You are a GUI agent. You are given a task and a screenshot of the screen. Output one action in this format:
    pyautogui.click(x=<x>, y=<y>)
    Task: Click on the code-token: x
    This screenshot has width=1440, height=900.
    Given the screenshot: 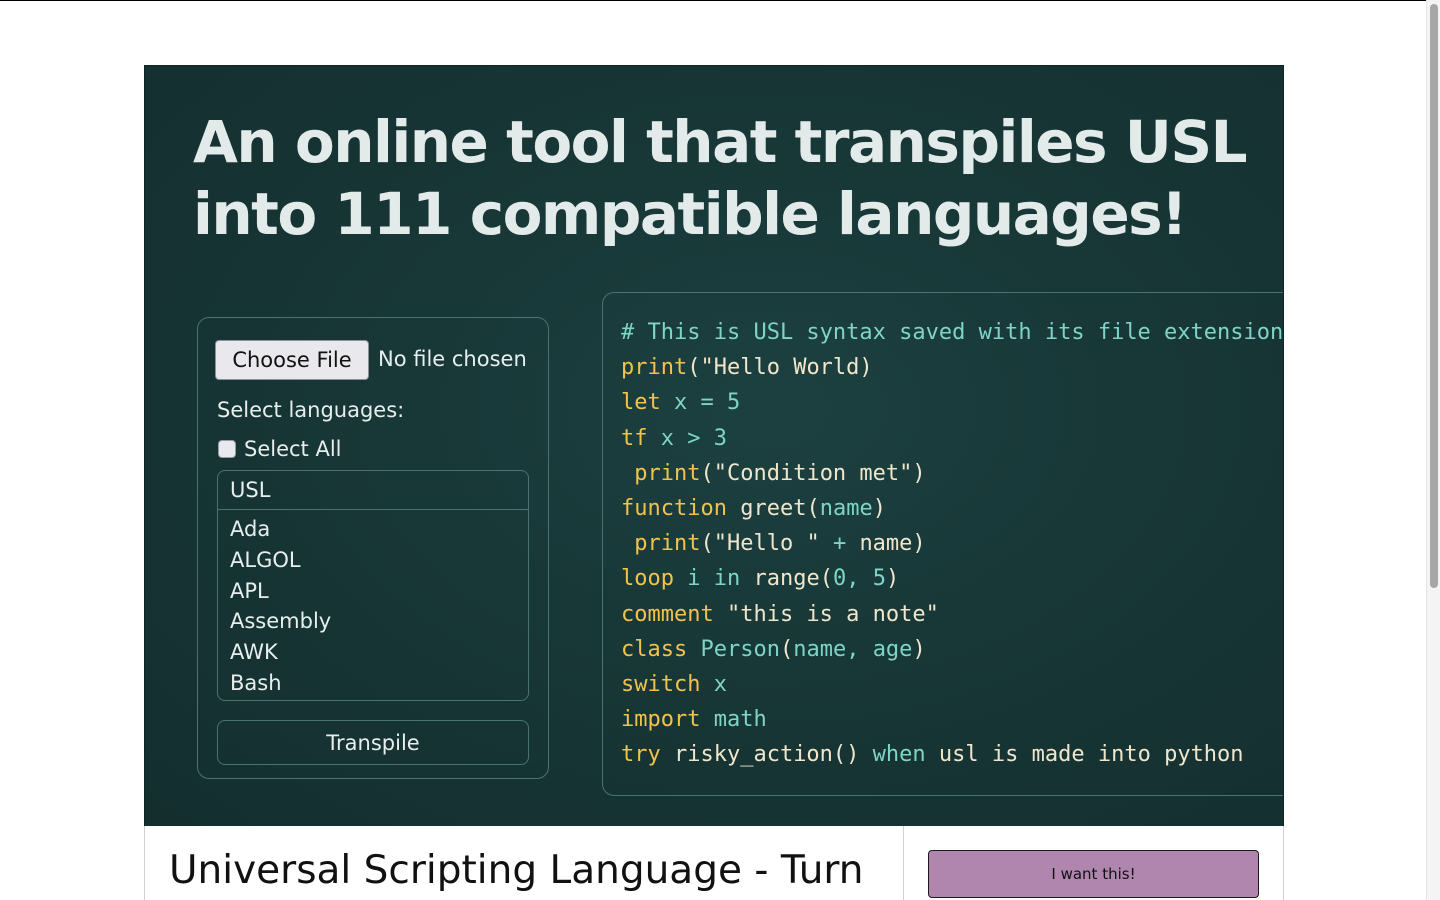 What is the action you would take?
    pyautogui.click(x=720, y=684)
    